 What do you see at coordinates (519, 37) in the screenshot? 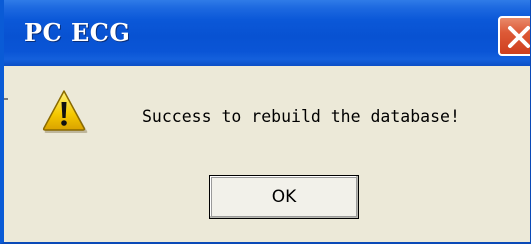
I see `close-icon` at bounding box center [519, 37].